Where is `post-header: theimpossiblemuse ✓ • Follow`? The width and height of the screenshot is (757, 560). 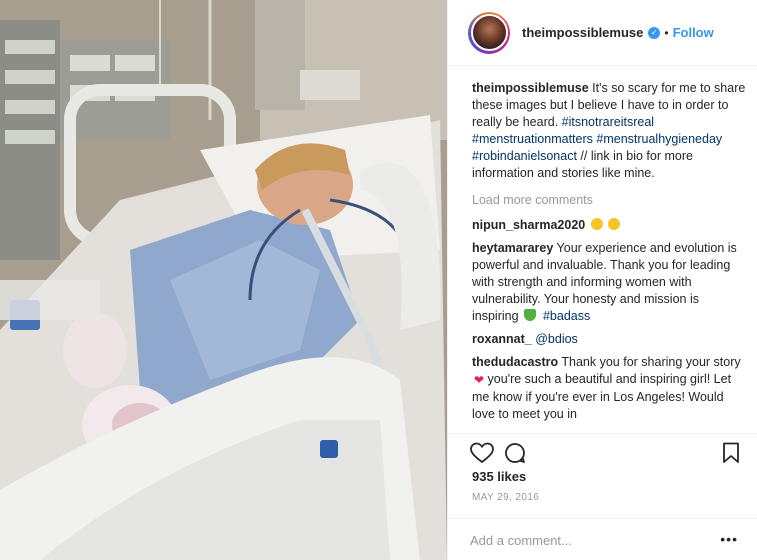 post-header: theimpossiblemuse ✓ • Follow is located at coordinates (602, 33).